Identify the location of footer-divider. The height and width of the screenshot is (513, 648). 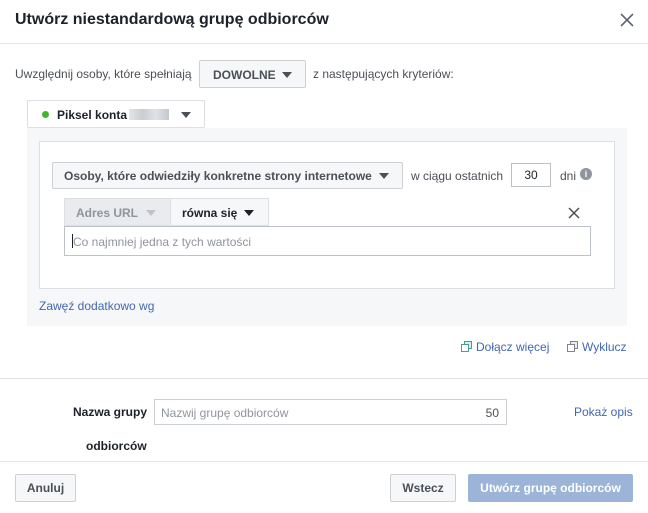
(324, 461).